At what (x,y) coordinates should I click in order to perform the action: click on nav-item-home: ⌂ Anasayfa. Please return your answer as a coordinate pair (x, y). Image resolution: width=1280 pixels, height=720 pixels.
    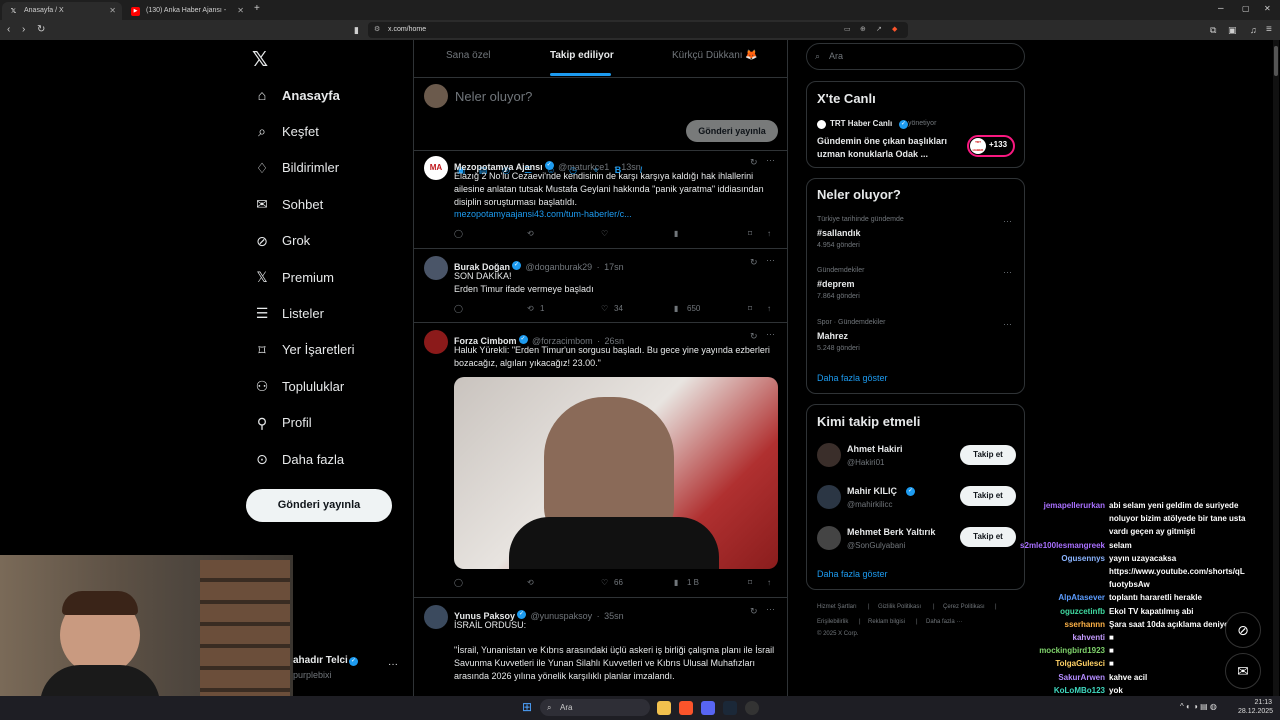
    Looking at the image, I should click on (297, 95).